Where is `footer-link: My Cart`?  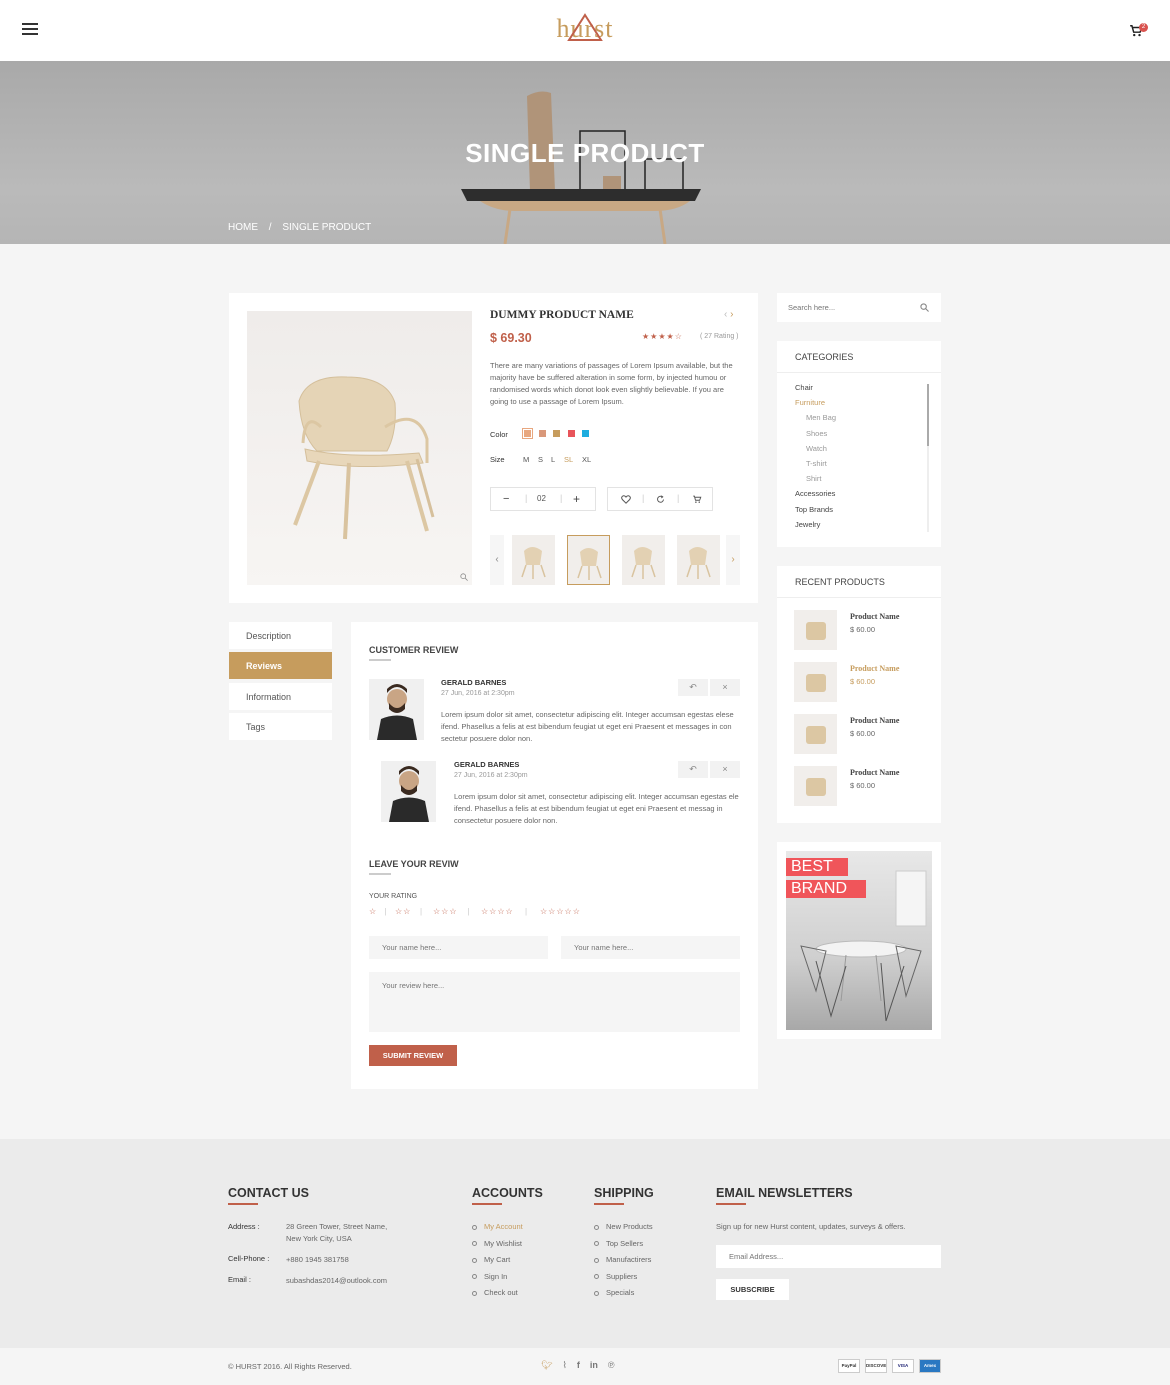
footer-link: My Cart is located at coordinates (491, 1259).